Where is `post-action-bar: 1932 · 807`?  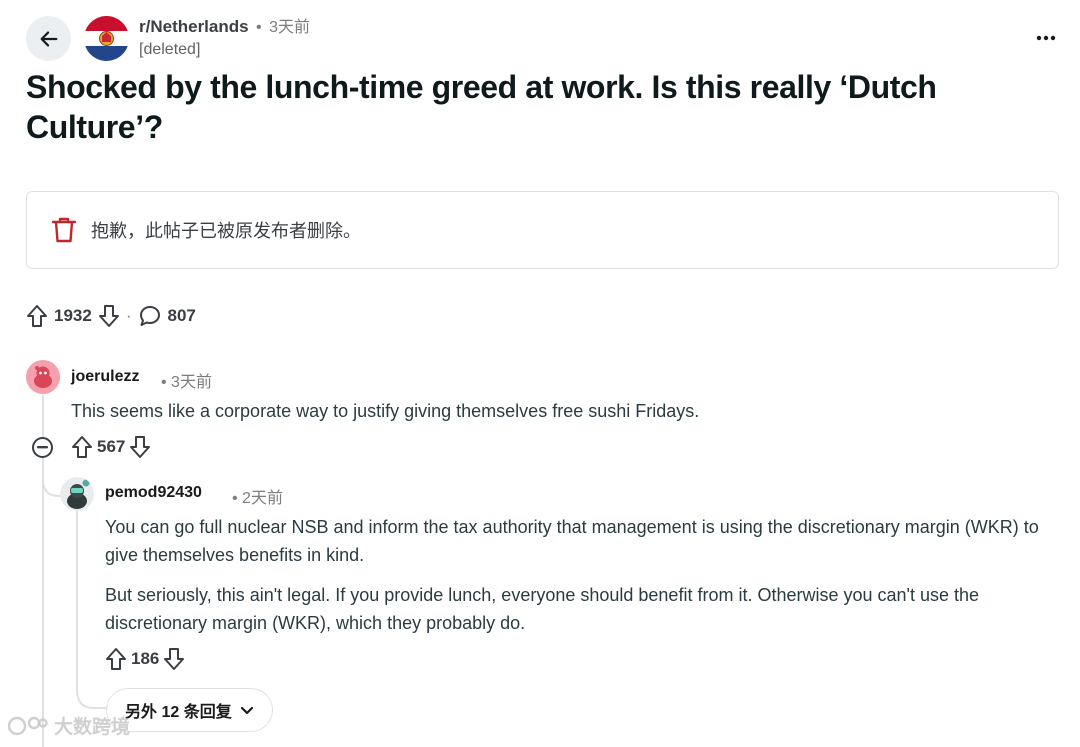
post-action-bar: 1932 · 807 is located at coordinates (111, 316).